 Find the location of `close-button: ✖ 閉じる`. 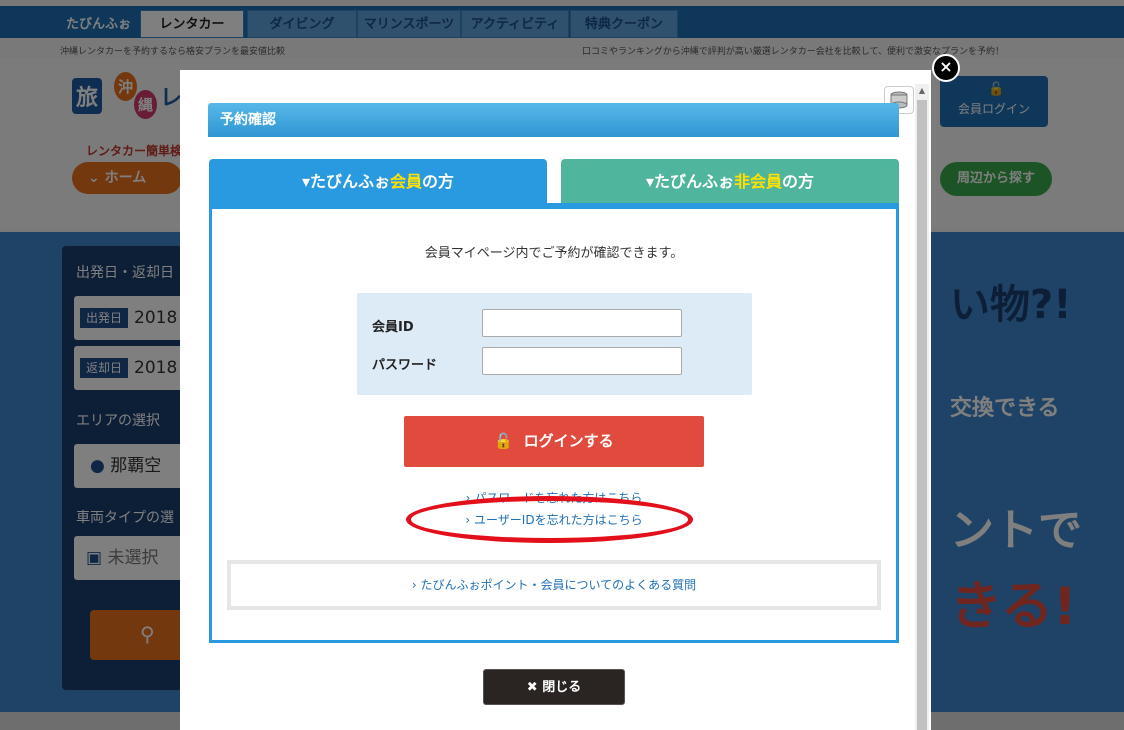

close-button: ✖ 閉じる is located at coordinates (554, 687).